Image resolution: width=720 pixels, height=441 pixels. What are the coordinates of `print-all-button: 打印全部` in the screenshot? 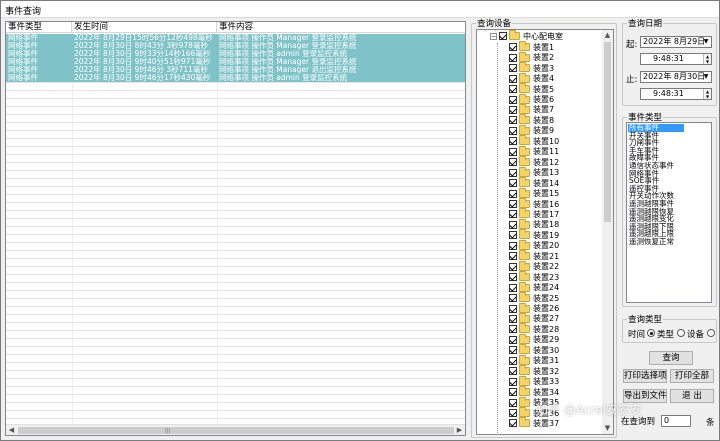 It's located at (692, 376).